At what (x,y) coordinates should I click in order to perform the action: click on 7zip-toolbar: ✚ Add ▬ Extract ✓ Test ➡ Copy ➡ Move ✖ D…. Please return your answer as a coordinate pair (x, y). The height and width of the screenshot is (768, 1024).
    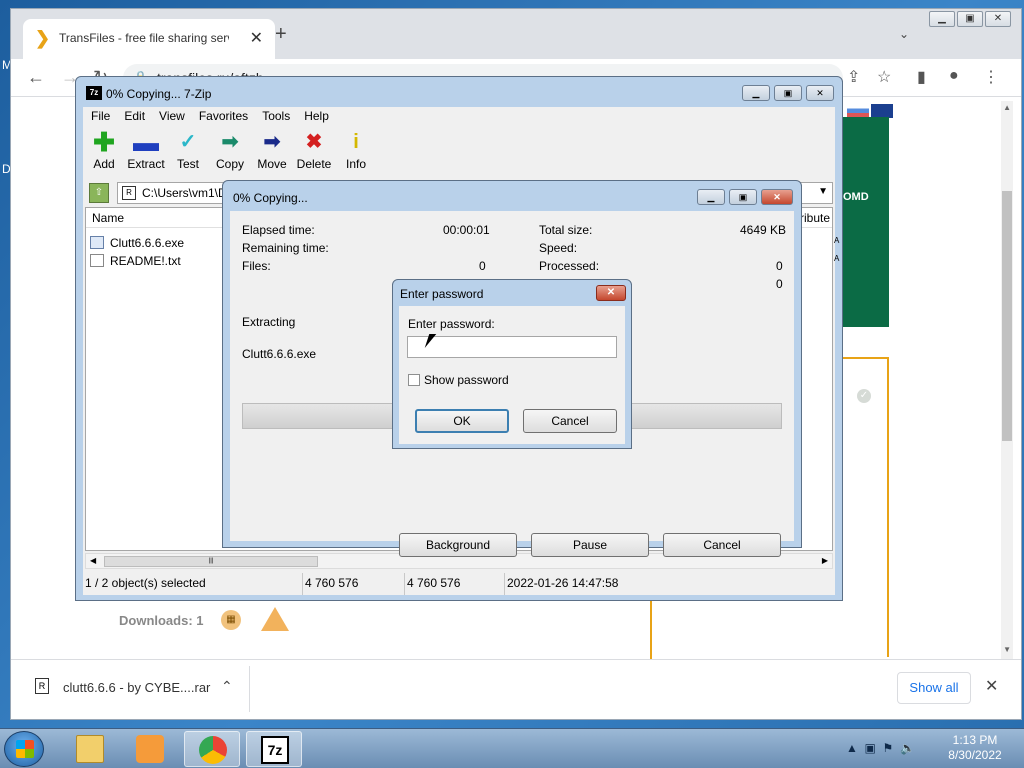
    Looking at the image, I should click on (459, 152).